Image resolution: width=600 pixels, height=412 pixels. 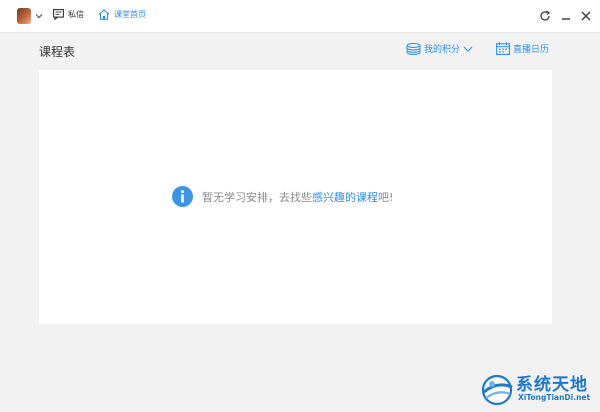 What do you see at coordinates (257, 197) in the screenshot?
I see `empty-state-prefix: 暂无学习安排，去找些` at bounding box center [257, 197].